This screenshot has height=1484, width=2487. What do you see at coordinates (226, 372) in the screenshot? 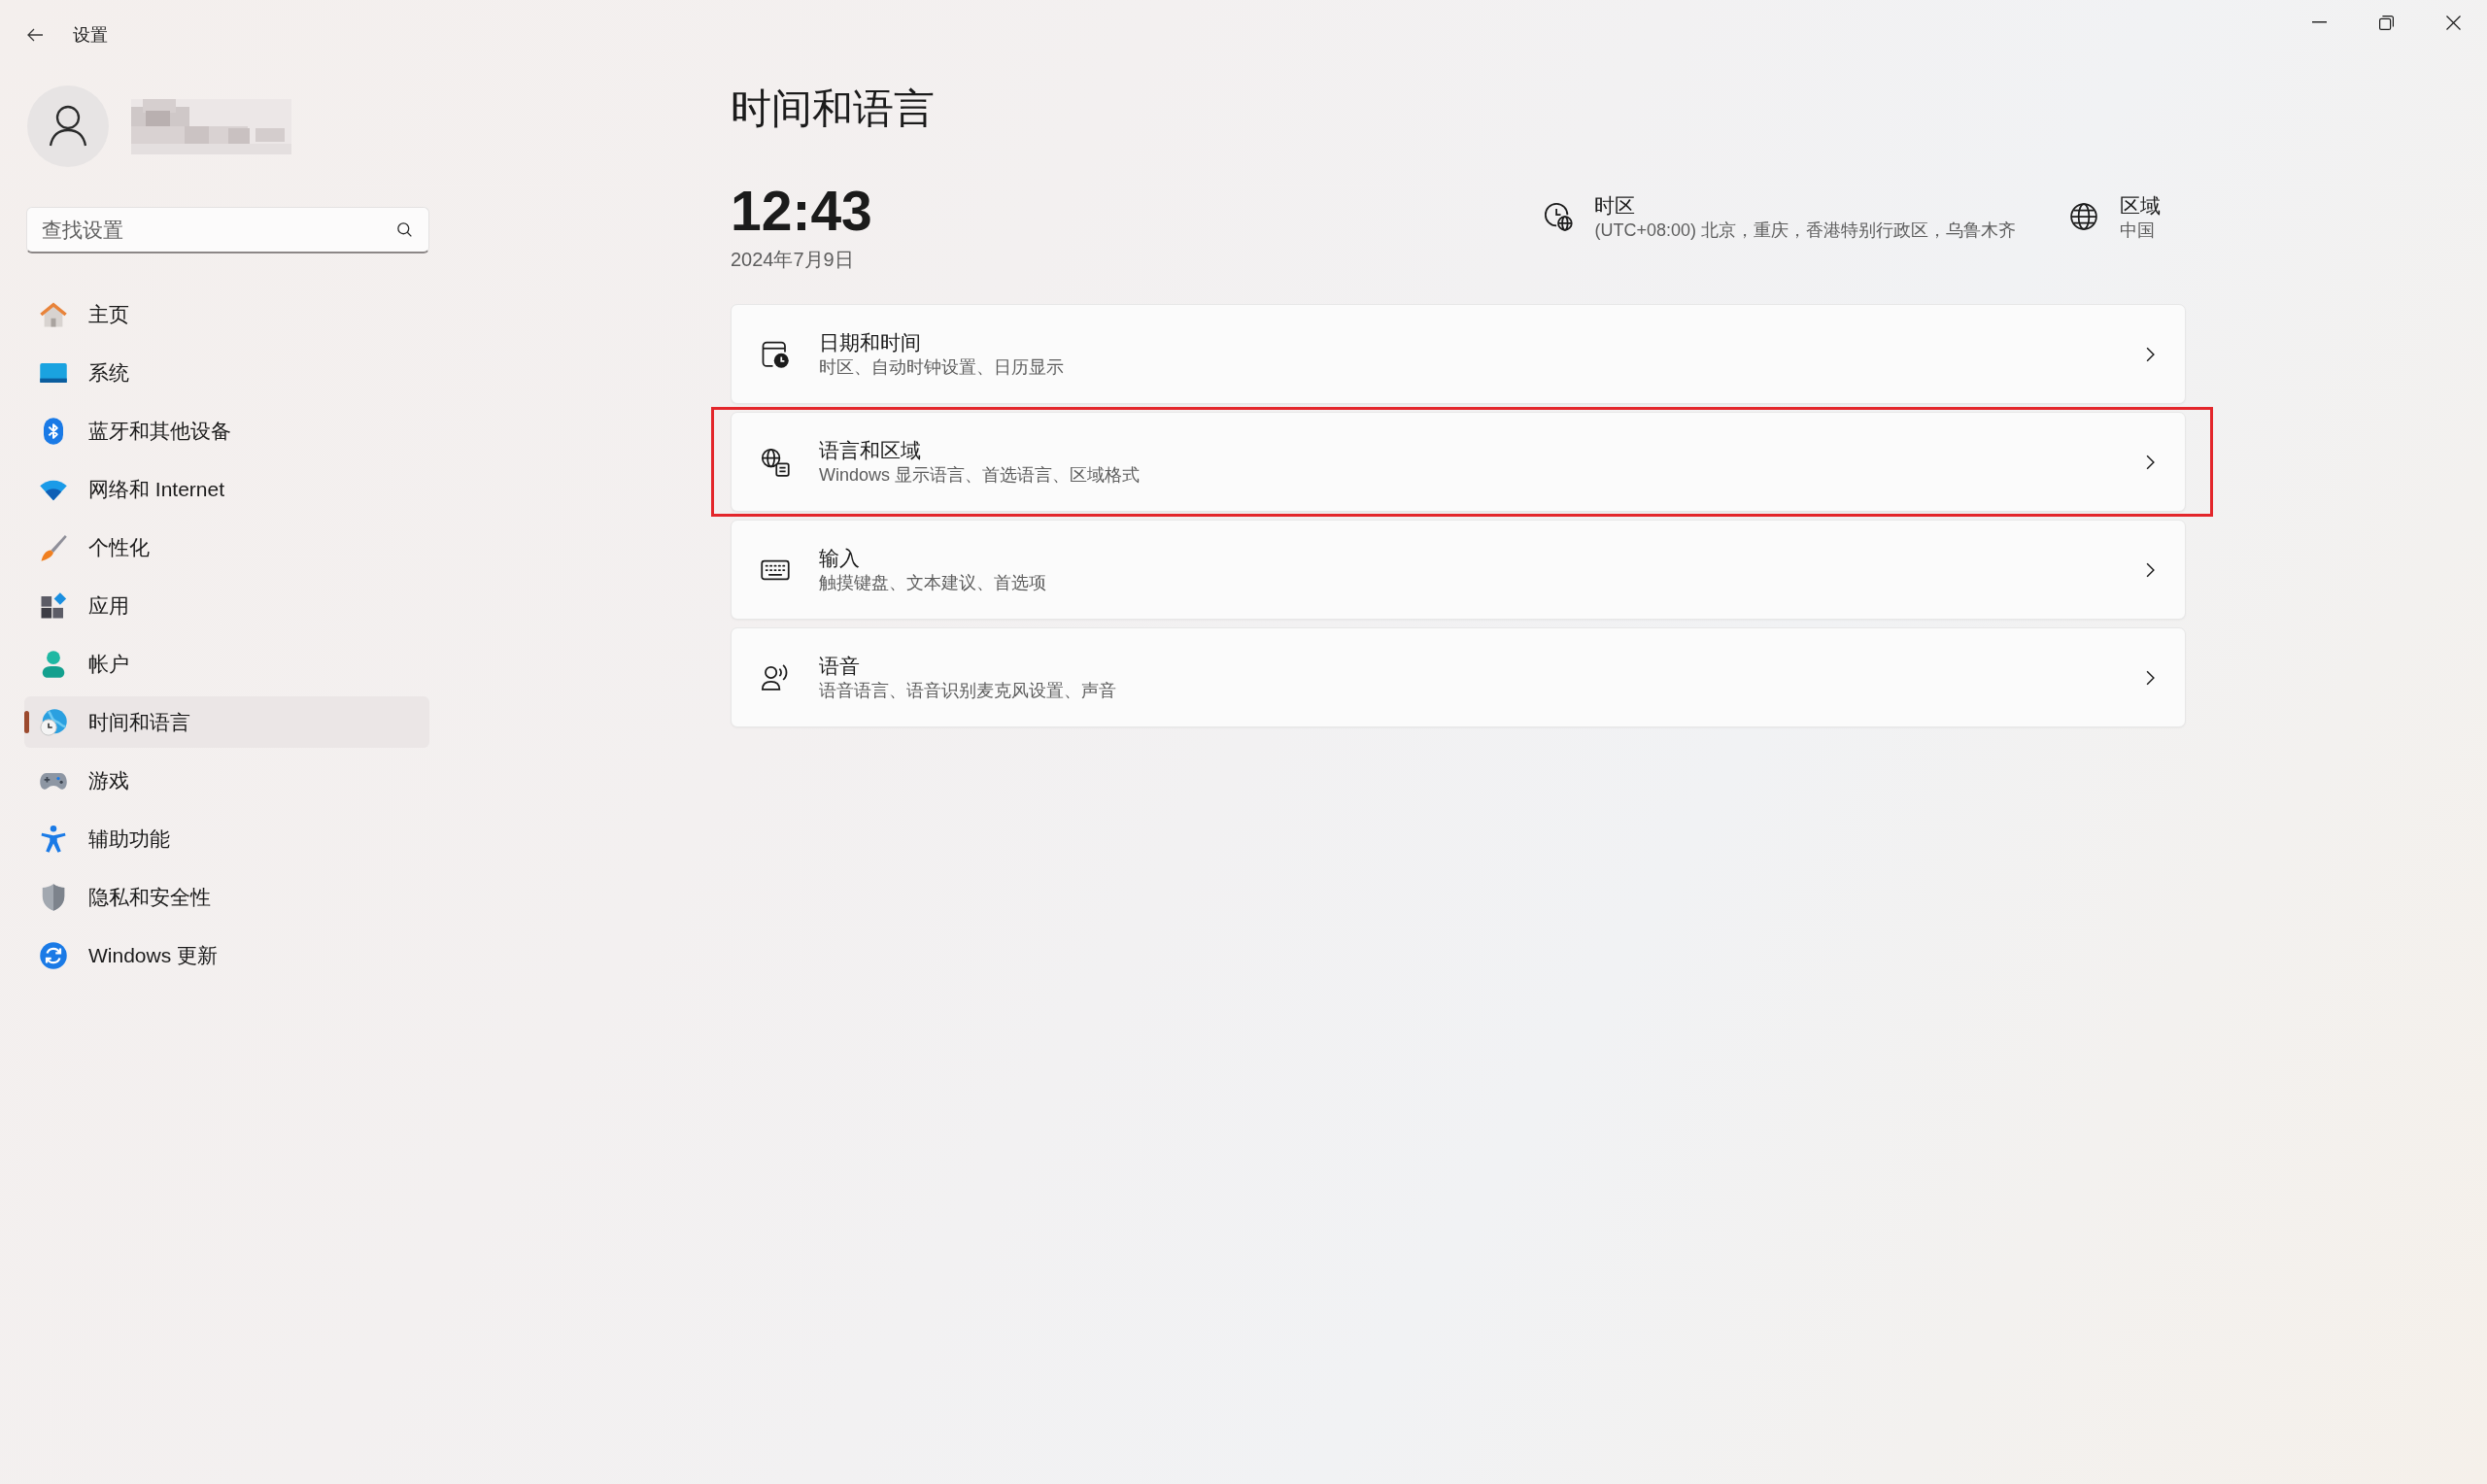
I see `sidebar-item: 系统` at bounding box center [226, 372].